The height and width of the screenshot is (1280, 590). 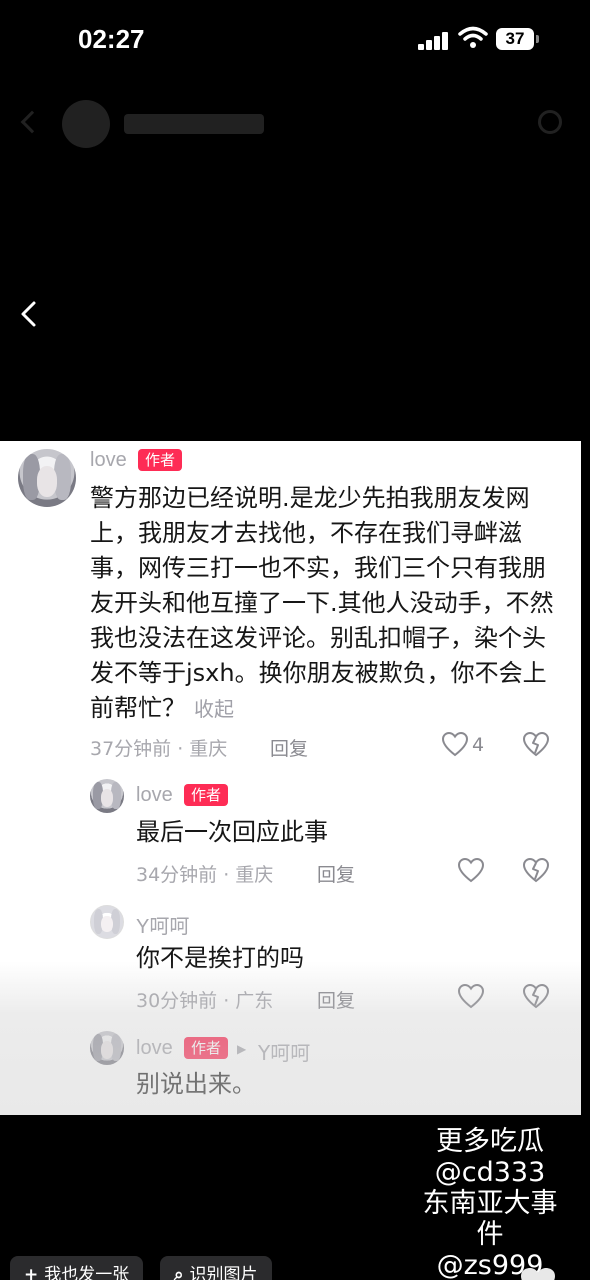 I want to click on comment-text: 你不是挨打的吗, so click(x=220, y=958).